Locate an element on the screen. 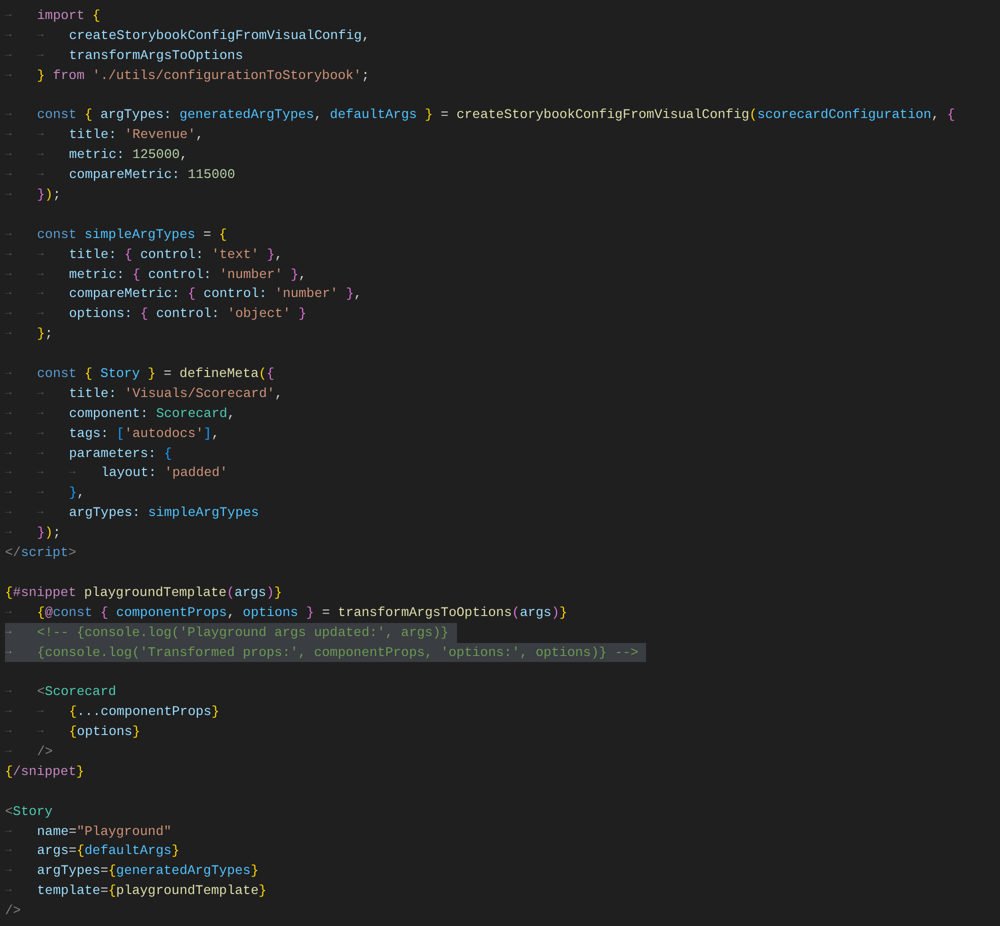  code-line: title: 'Visuals/Scorecard', is located at coordinates (176, 393).